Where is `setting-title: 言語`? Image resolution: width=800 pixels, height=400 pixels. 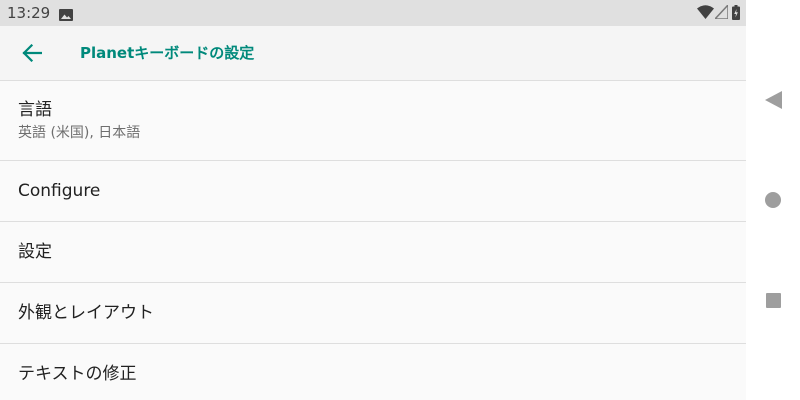
setting-title: 言語 is located at coordinates (35, 110).